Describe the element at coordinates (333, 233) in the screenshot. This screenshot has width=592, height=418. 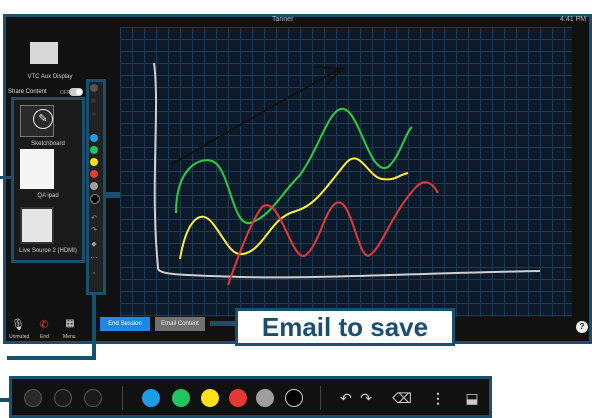
I see `red-stroke` at that location.